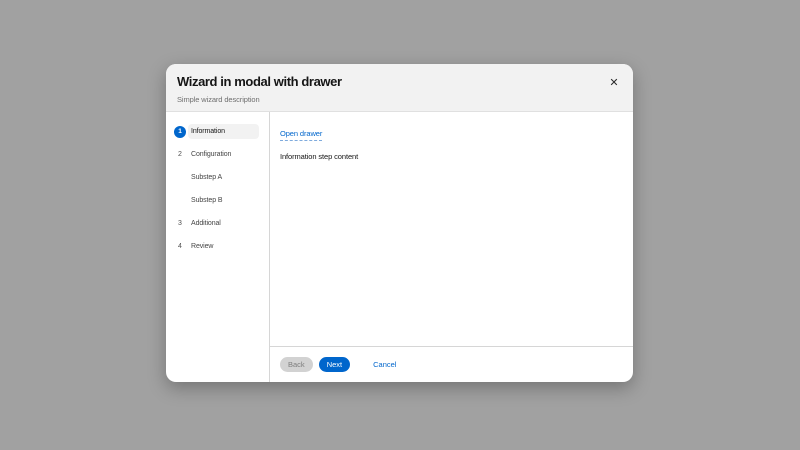 The height and width of the screenshot is (450, 800). I want to click on wizard-step-configuration: 2 Configuration, so click(217, 154).